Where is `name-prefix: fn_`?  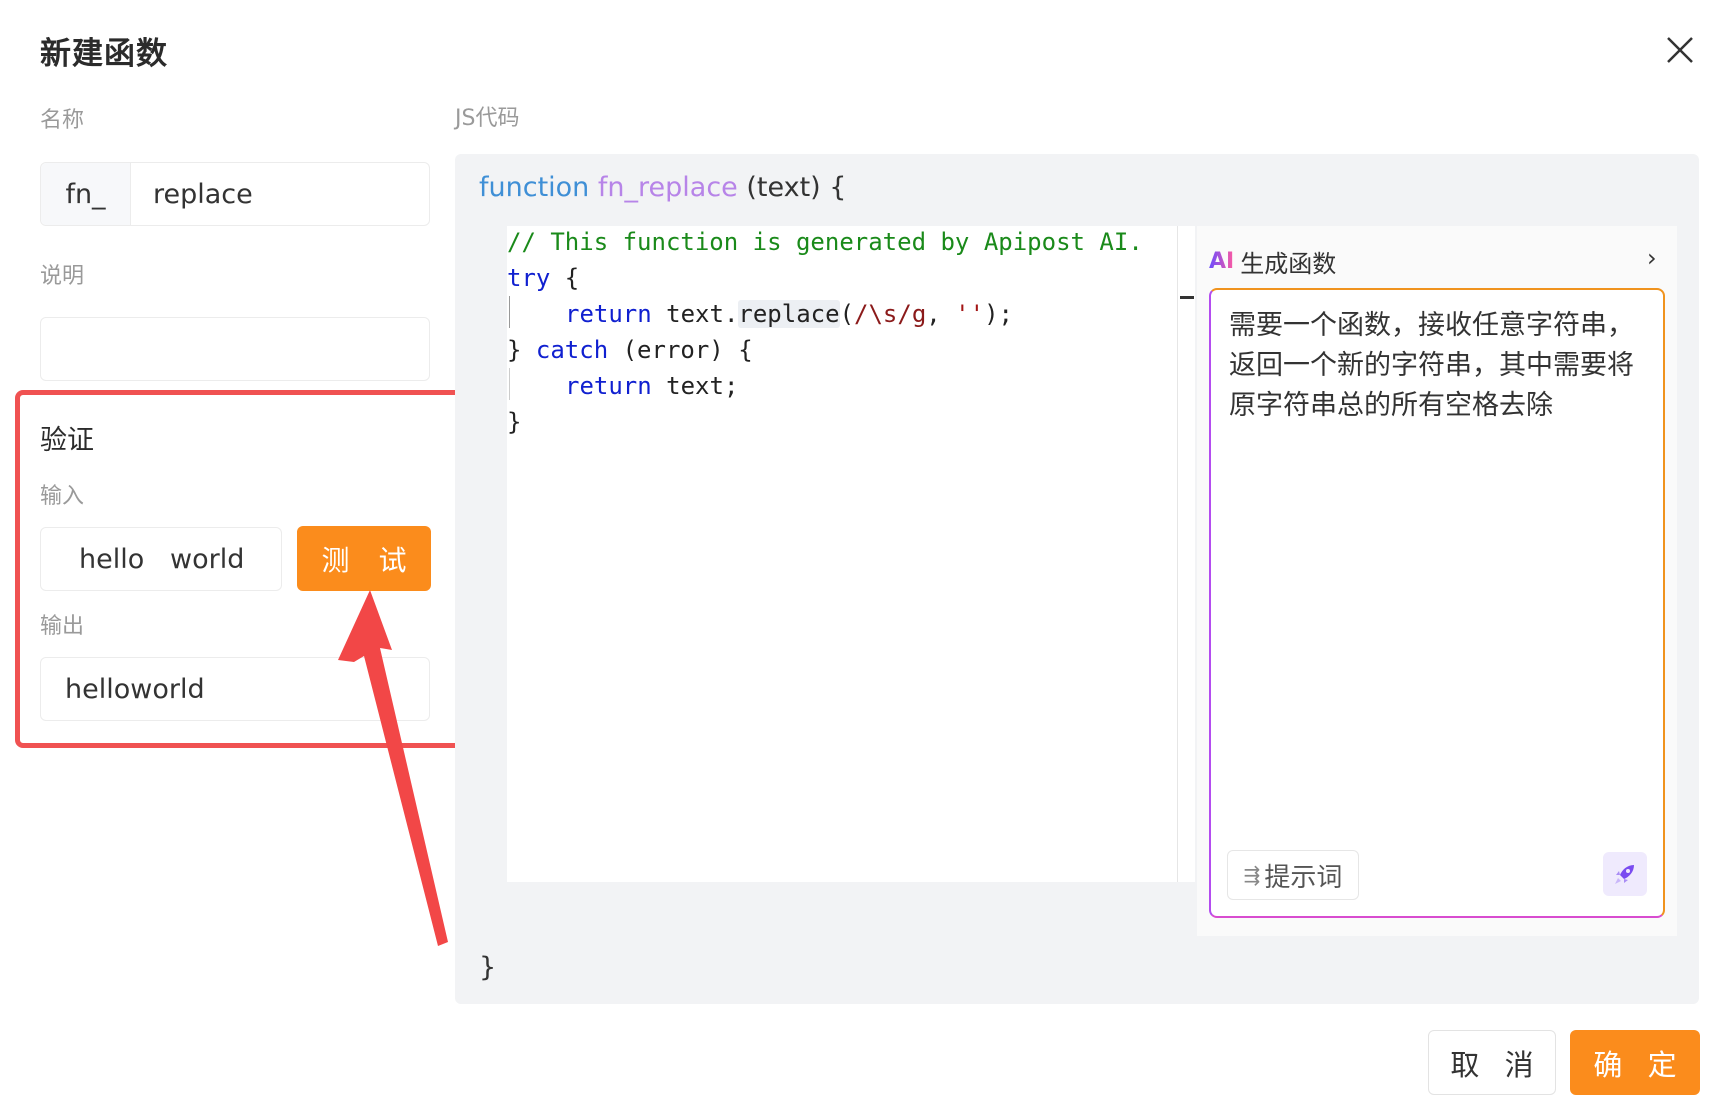
name-prefix: fn_ is located at coordinates (86, 194).